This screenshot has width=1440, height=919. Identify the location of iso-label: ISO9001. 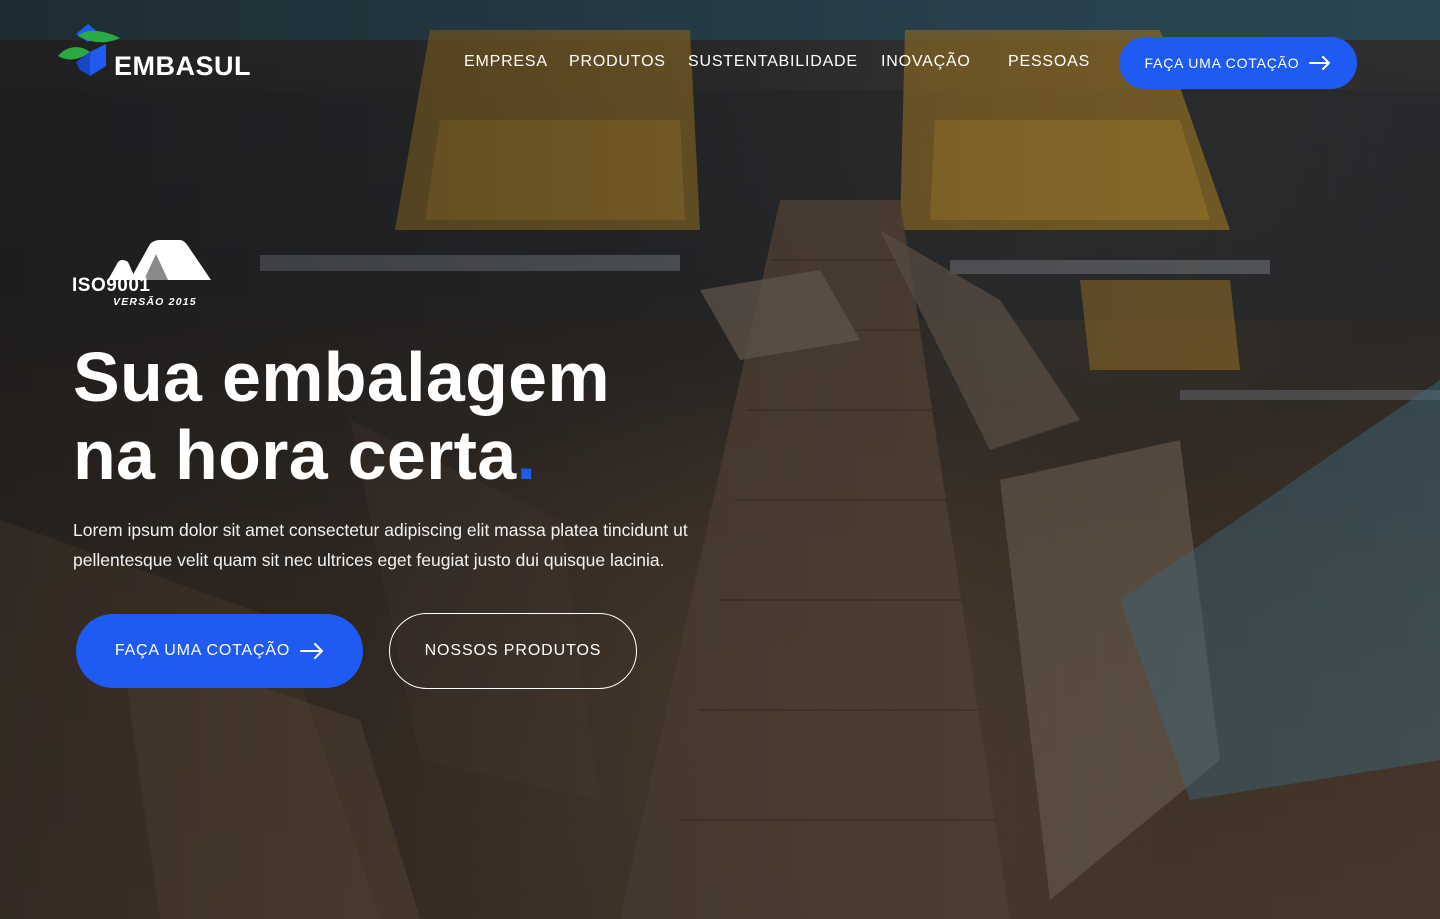
(111, 285).